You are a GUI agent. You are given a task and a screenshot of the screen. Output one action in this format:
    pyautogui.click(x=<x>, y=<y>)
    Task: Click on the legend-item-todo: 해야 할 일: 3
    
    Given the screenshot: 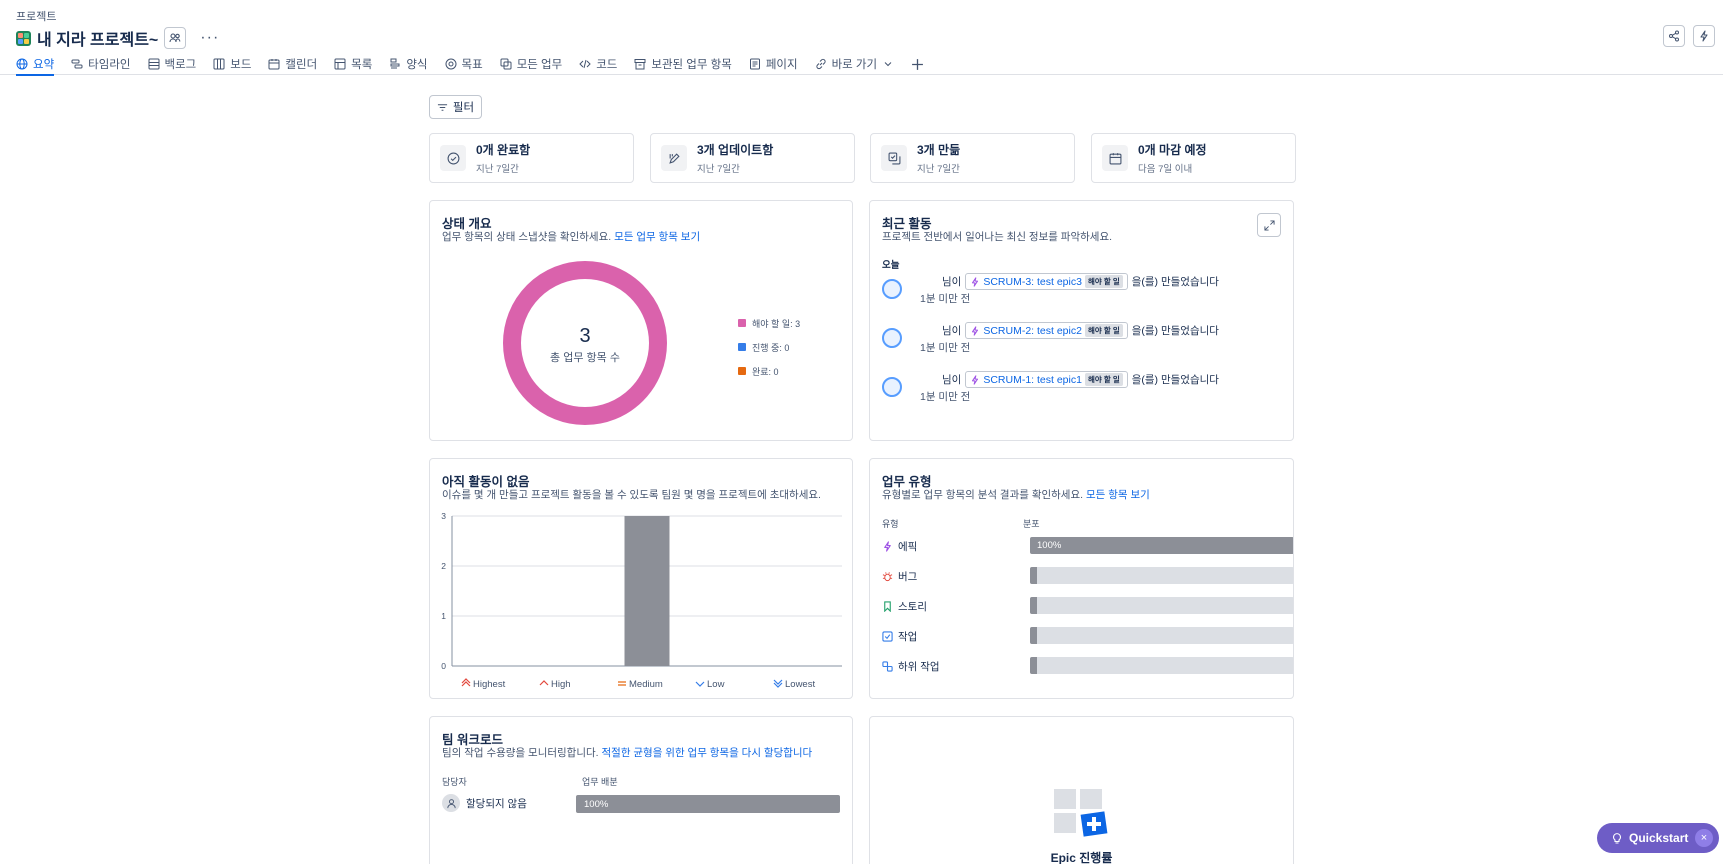 What is the action you would take?
    pyautogui.click(x=769, y=323)
    